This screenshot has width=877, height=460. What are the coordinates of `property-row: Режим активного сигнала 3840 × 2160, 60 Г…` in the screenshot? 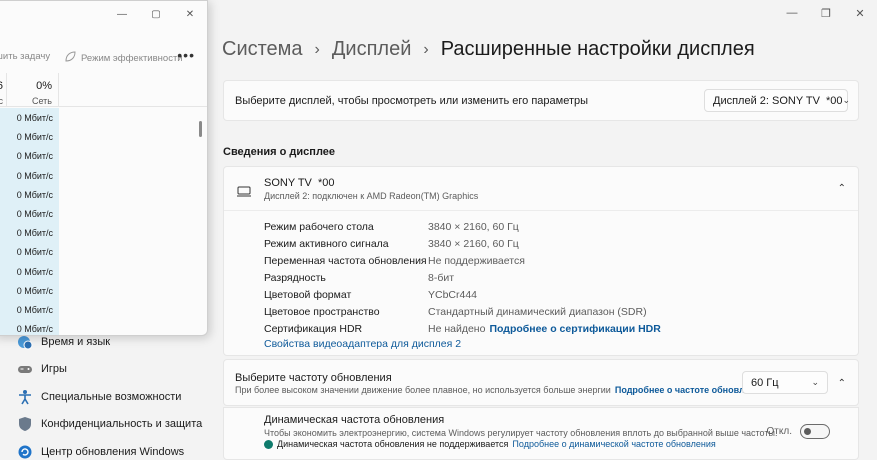 It's located at (462, 243).